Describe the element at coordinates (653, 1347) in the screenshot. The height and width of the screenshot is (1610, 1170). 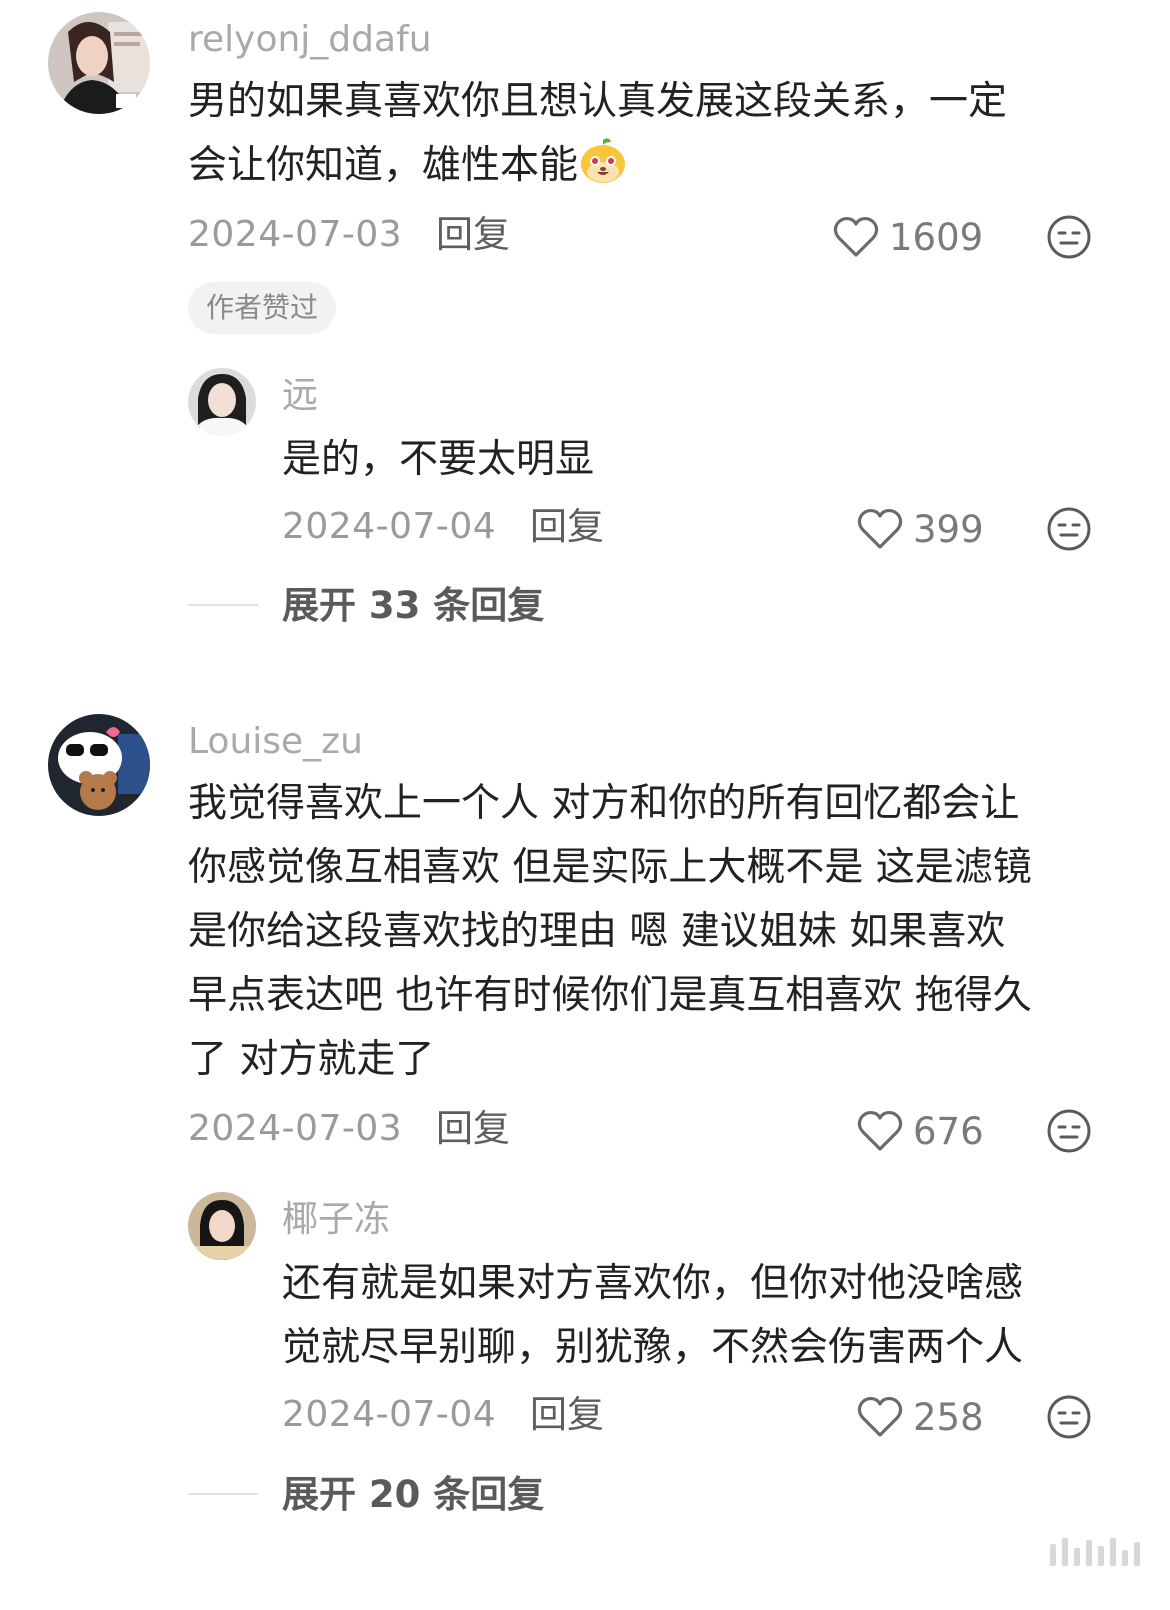
I see `reply-text-line: 觉就尽早别聊，别犹豫，不然会伤害两个人` at that location.